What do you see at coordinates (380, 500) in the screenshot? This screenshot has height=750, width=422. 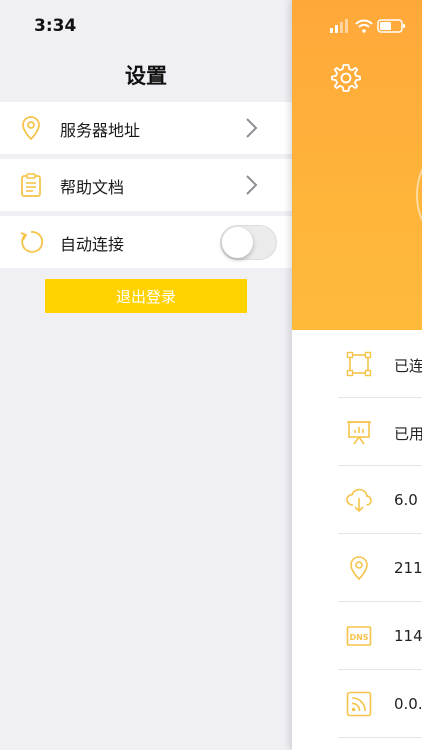 I see `info-row-version: 6.0` at bounding box center [380, 500].